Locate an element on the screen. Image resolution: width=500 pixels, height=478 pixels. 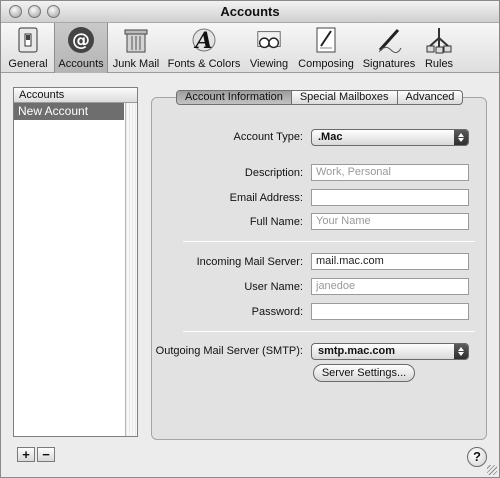
accounts-list-header: Accounts is located at coordinates (75, 95).